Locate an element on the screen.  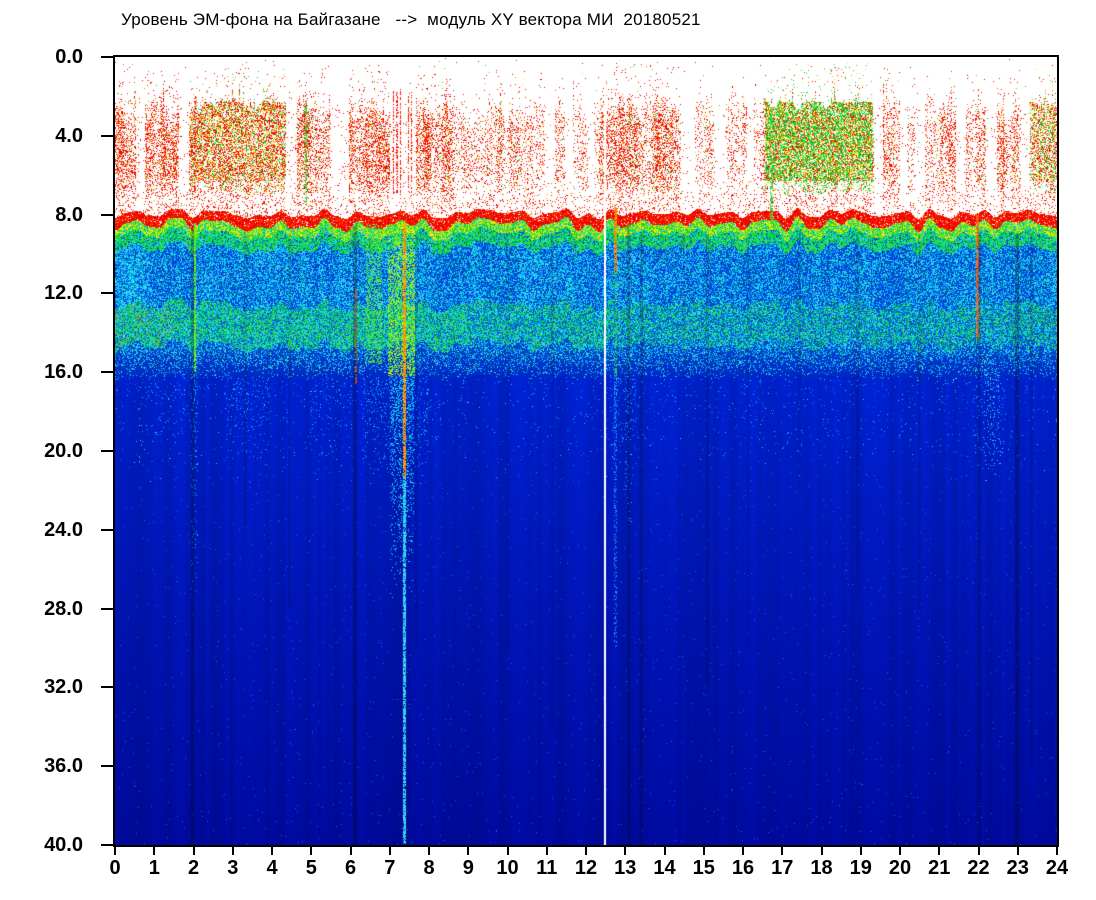
y-axis-tick-label: 0.0 is located at coordinates (69, 57).